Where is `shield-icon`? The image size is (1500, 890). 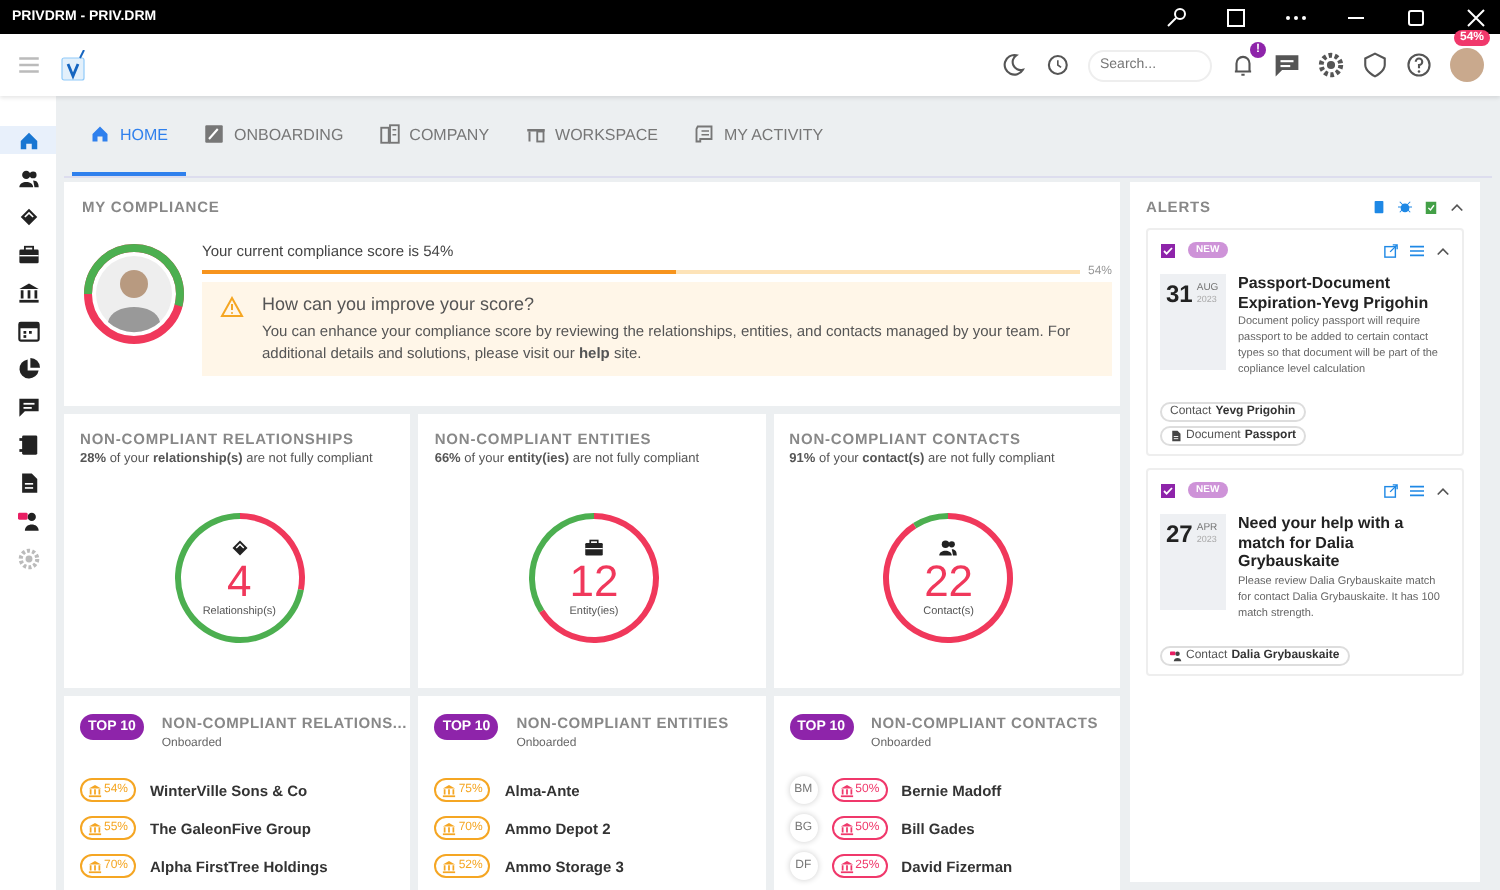
shield-icon is located at coordinates (1375, 65).